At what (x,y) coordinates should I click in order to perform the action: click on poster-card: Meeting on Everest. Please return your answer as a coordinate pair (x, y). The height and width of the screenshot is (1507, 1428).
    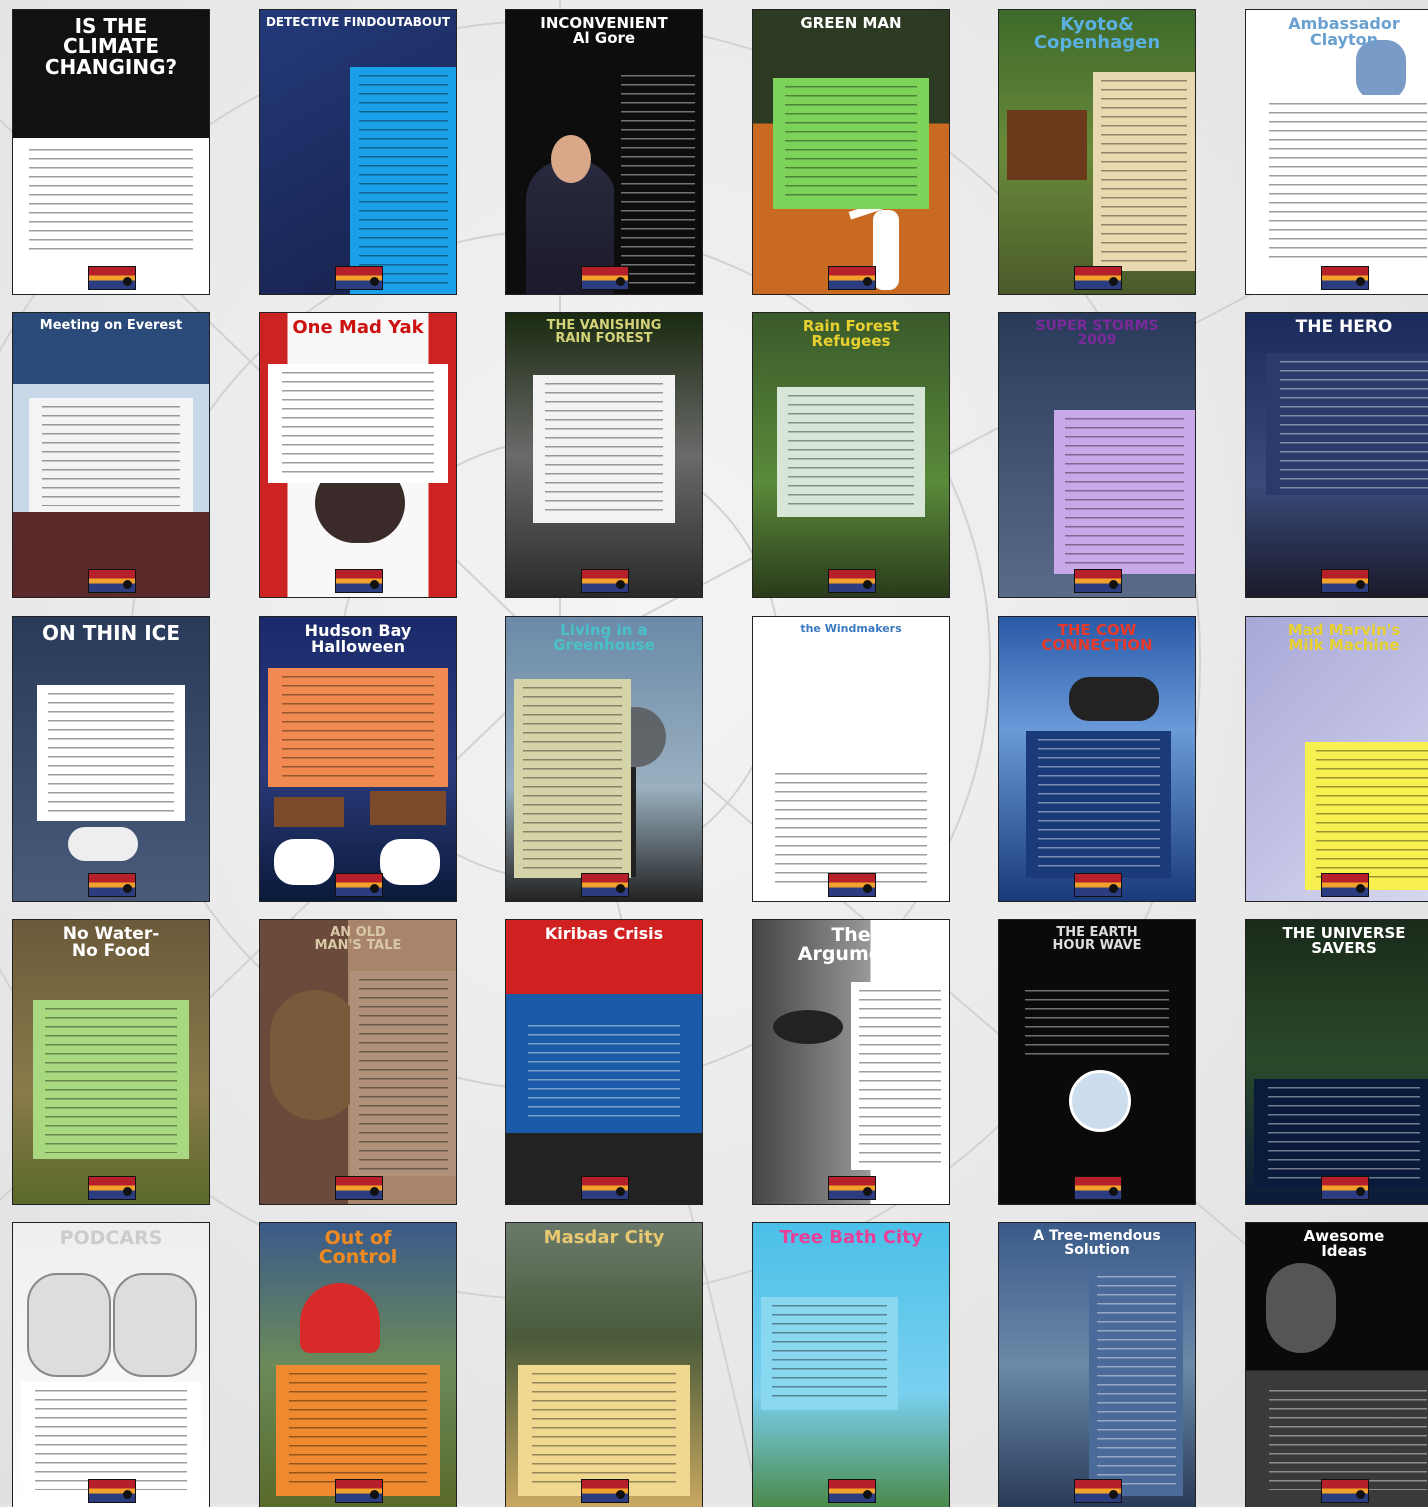
    Looking at the image, I should click on (111, 455).